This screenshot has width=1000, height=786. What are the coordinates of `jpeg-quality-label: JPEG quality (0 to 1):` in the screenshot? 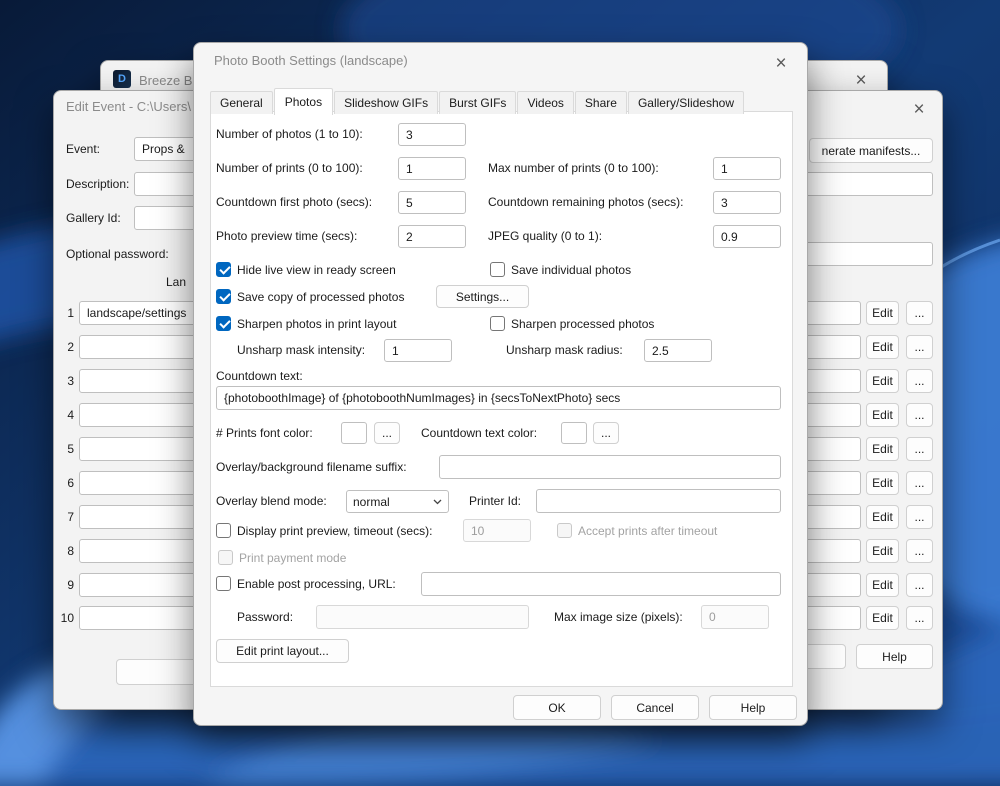 It's located at (545, 236).